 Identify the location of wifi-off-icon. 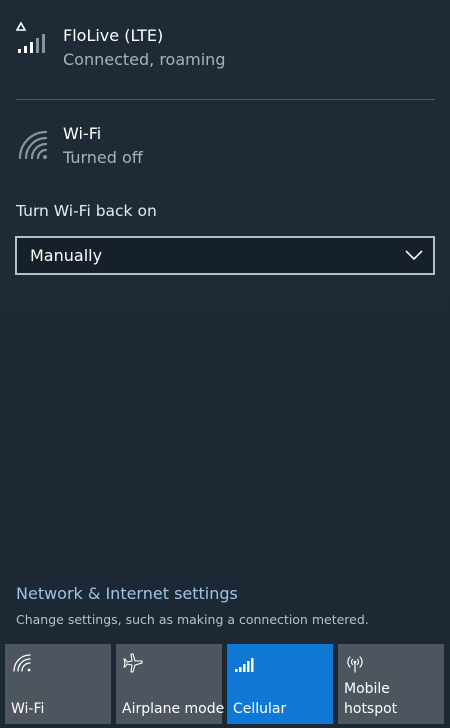
(33, 145).